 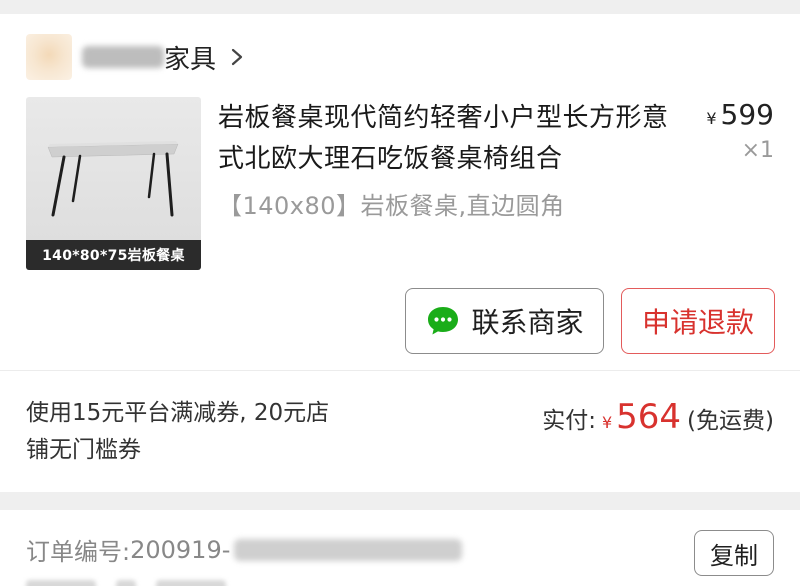 I want to click on product-quantity: ×1, so click(x=757, y=150).